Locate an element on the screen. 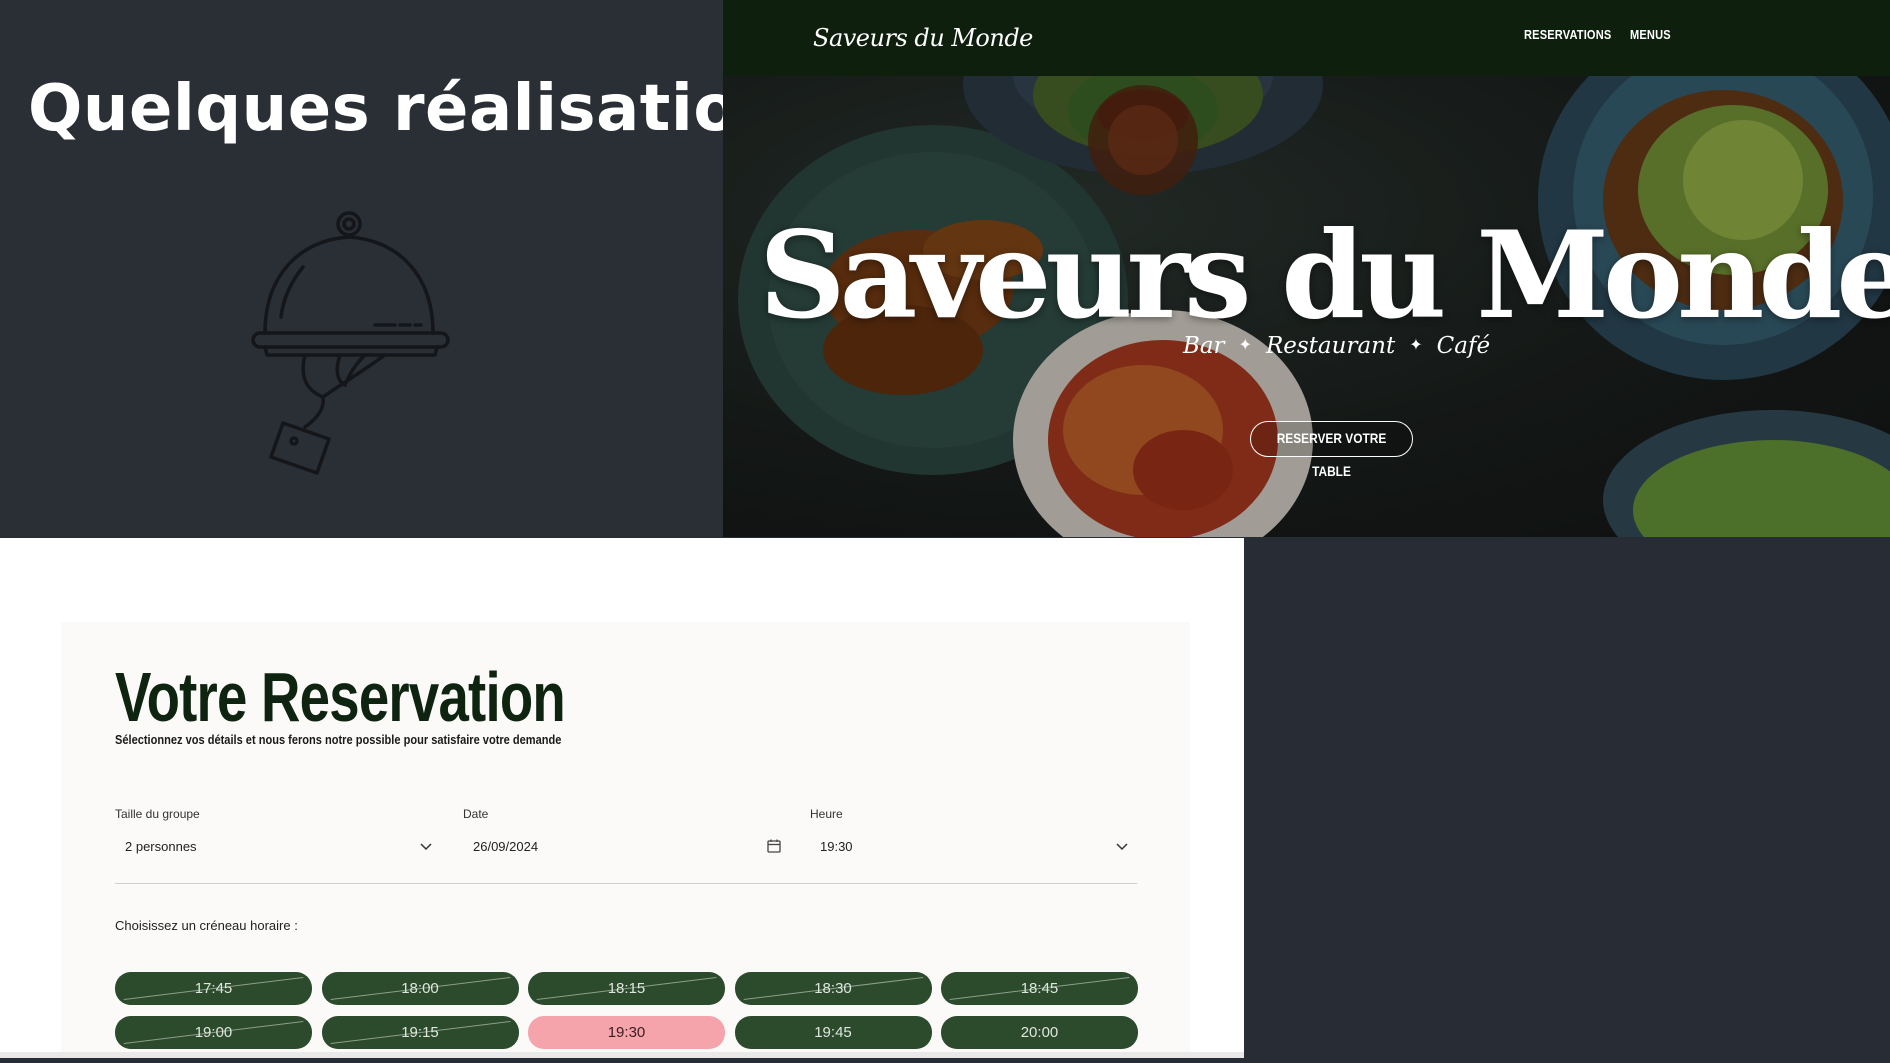  time-slot-1830: 18:30 is located at coordinates (833, 988).